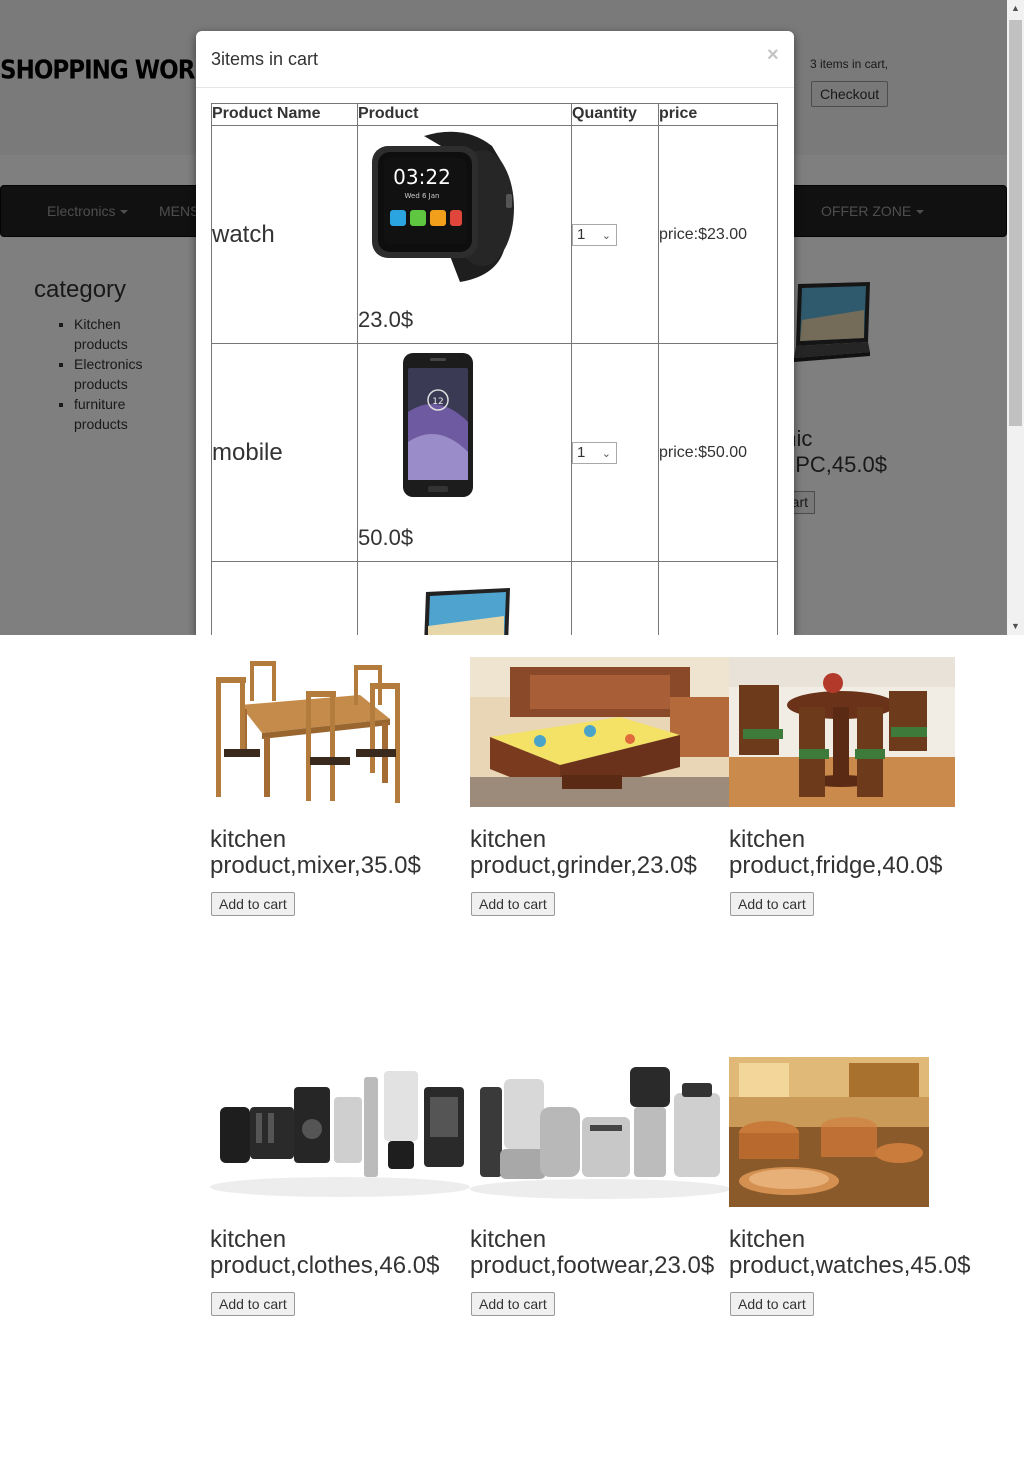 Image resolution: width=1024 pixels, height=1457 pixels. I want to click on cart-item-product-price: 23.0$, so click(386, 319).